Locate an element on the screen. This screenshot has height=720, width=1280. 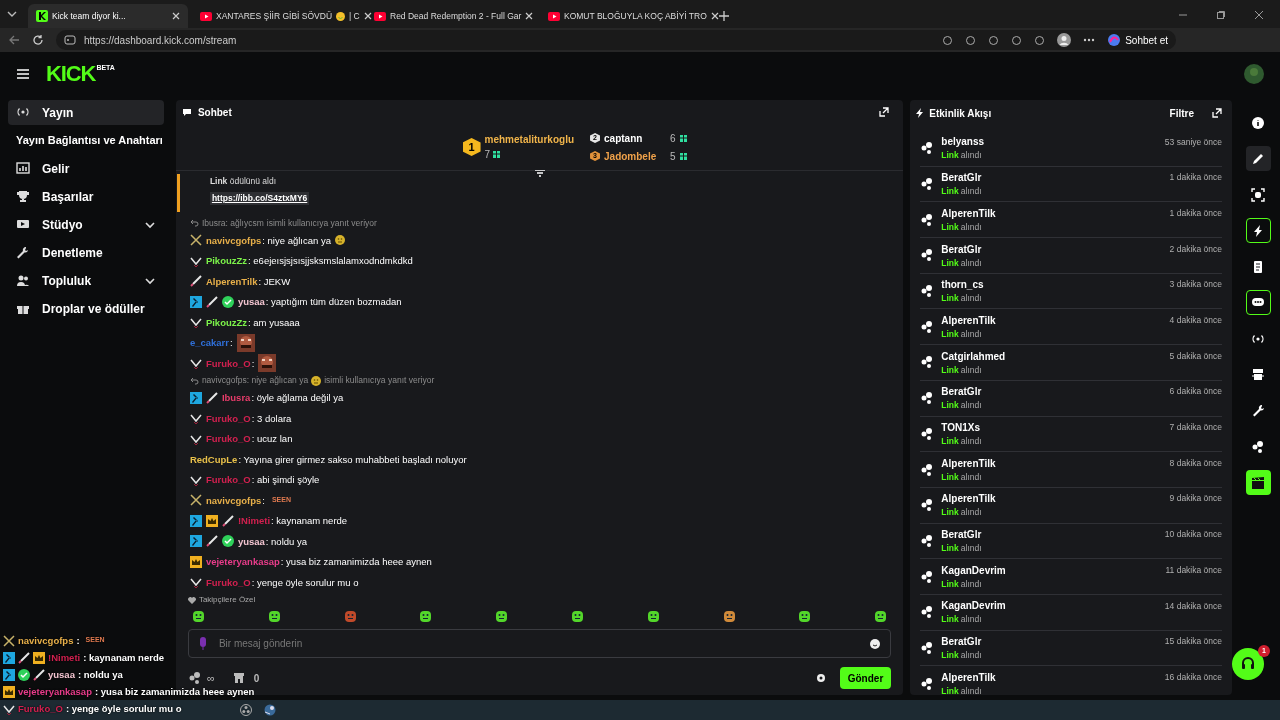
sidebar-subitem: Yayın Bağlantısı ve Anahtarı is located at coordinates (89, 140).